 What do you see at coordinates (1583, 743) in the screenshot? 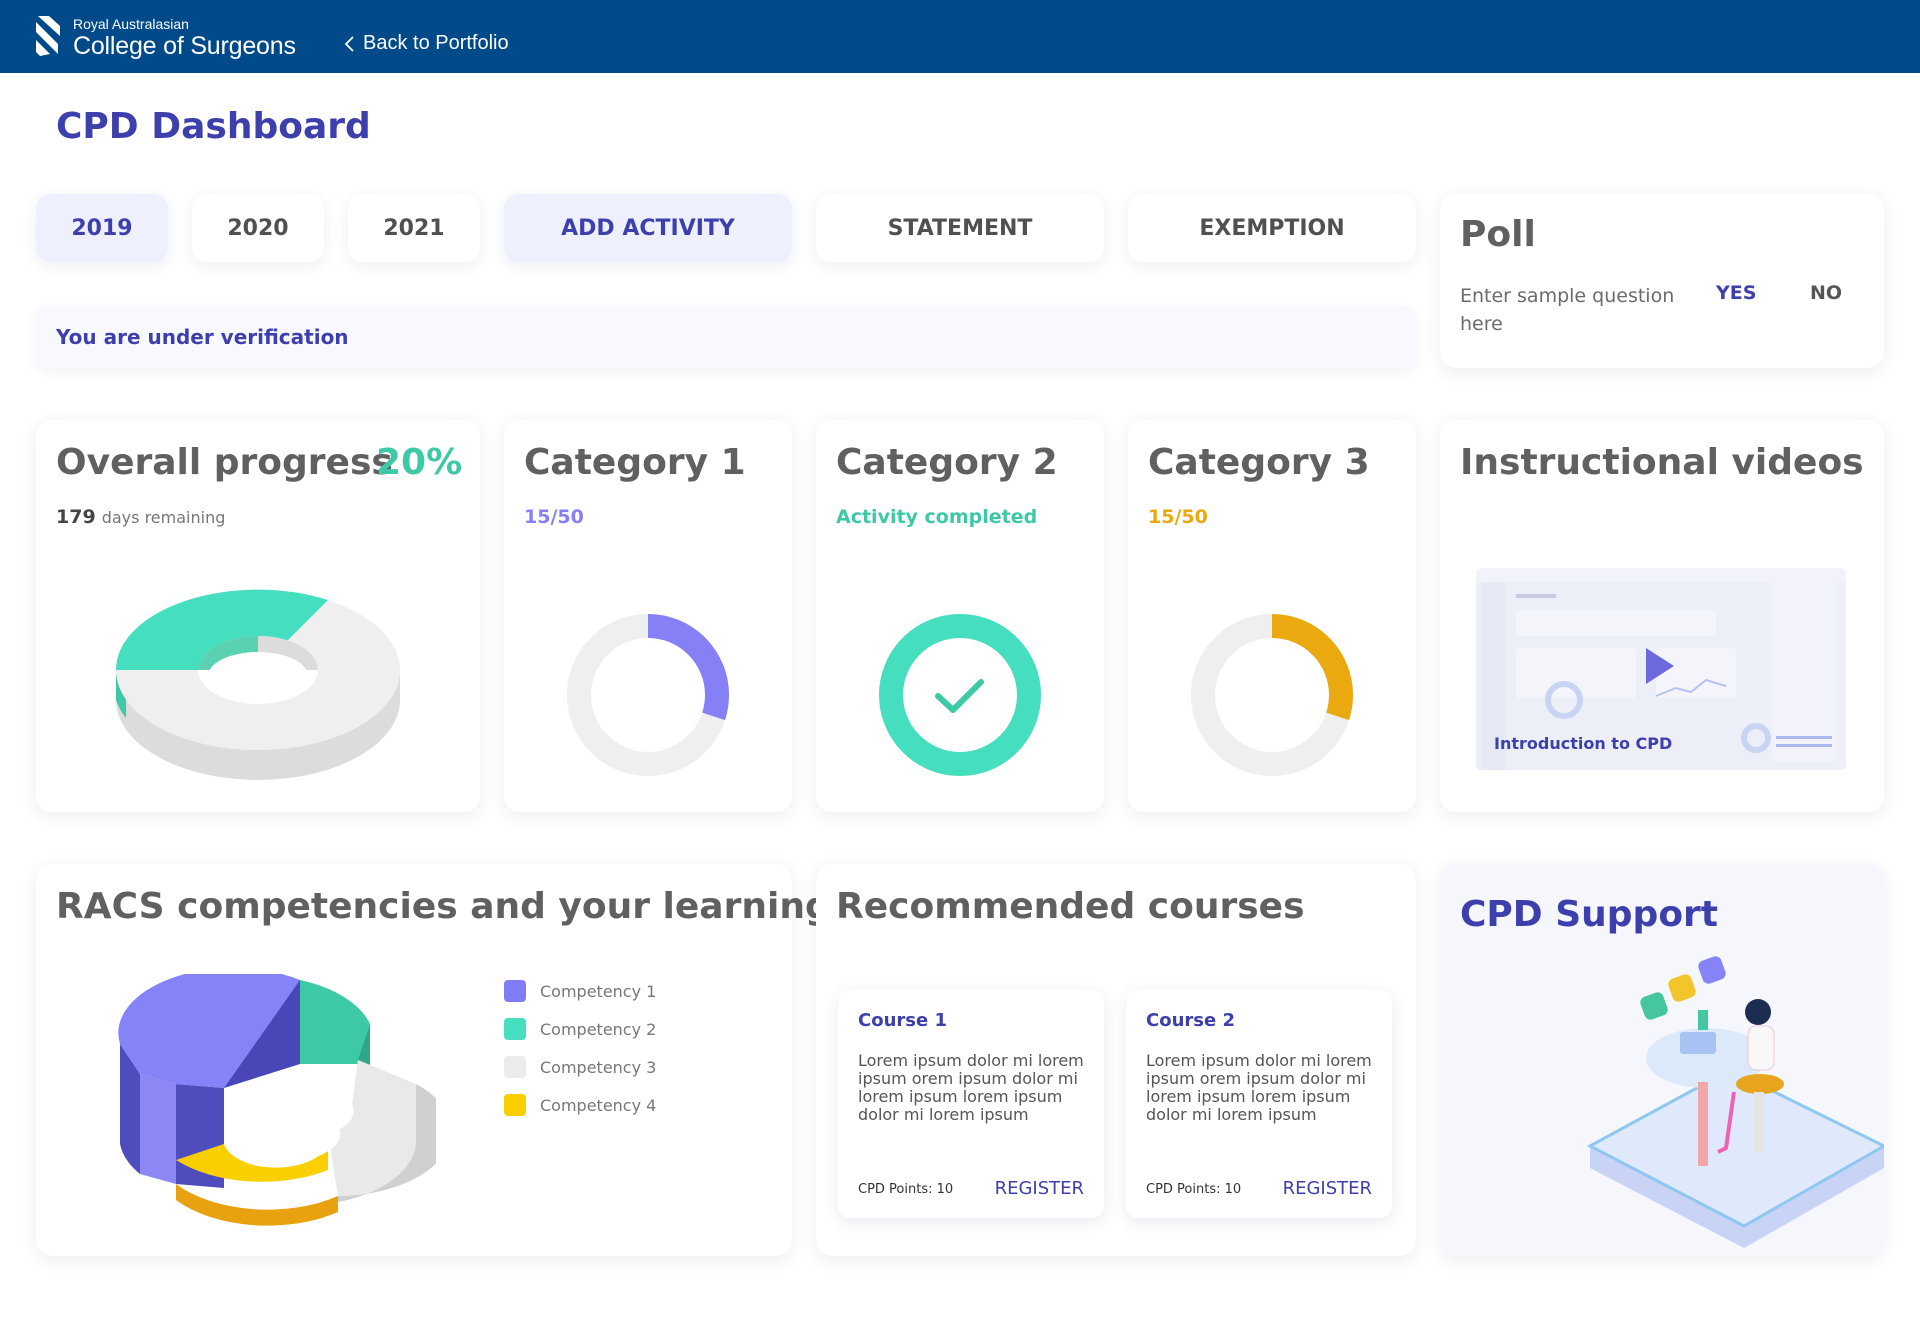
I see `video-title: Introduction to CPD` at bounding box center [1583, 743].